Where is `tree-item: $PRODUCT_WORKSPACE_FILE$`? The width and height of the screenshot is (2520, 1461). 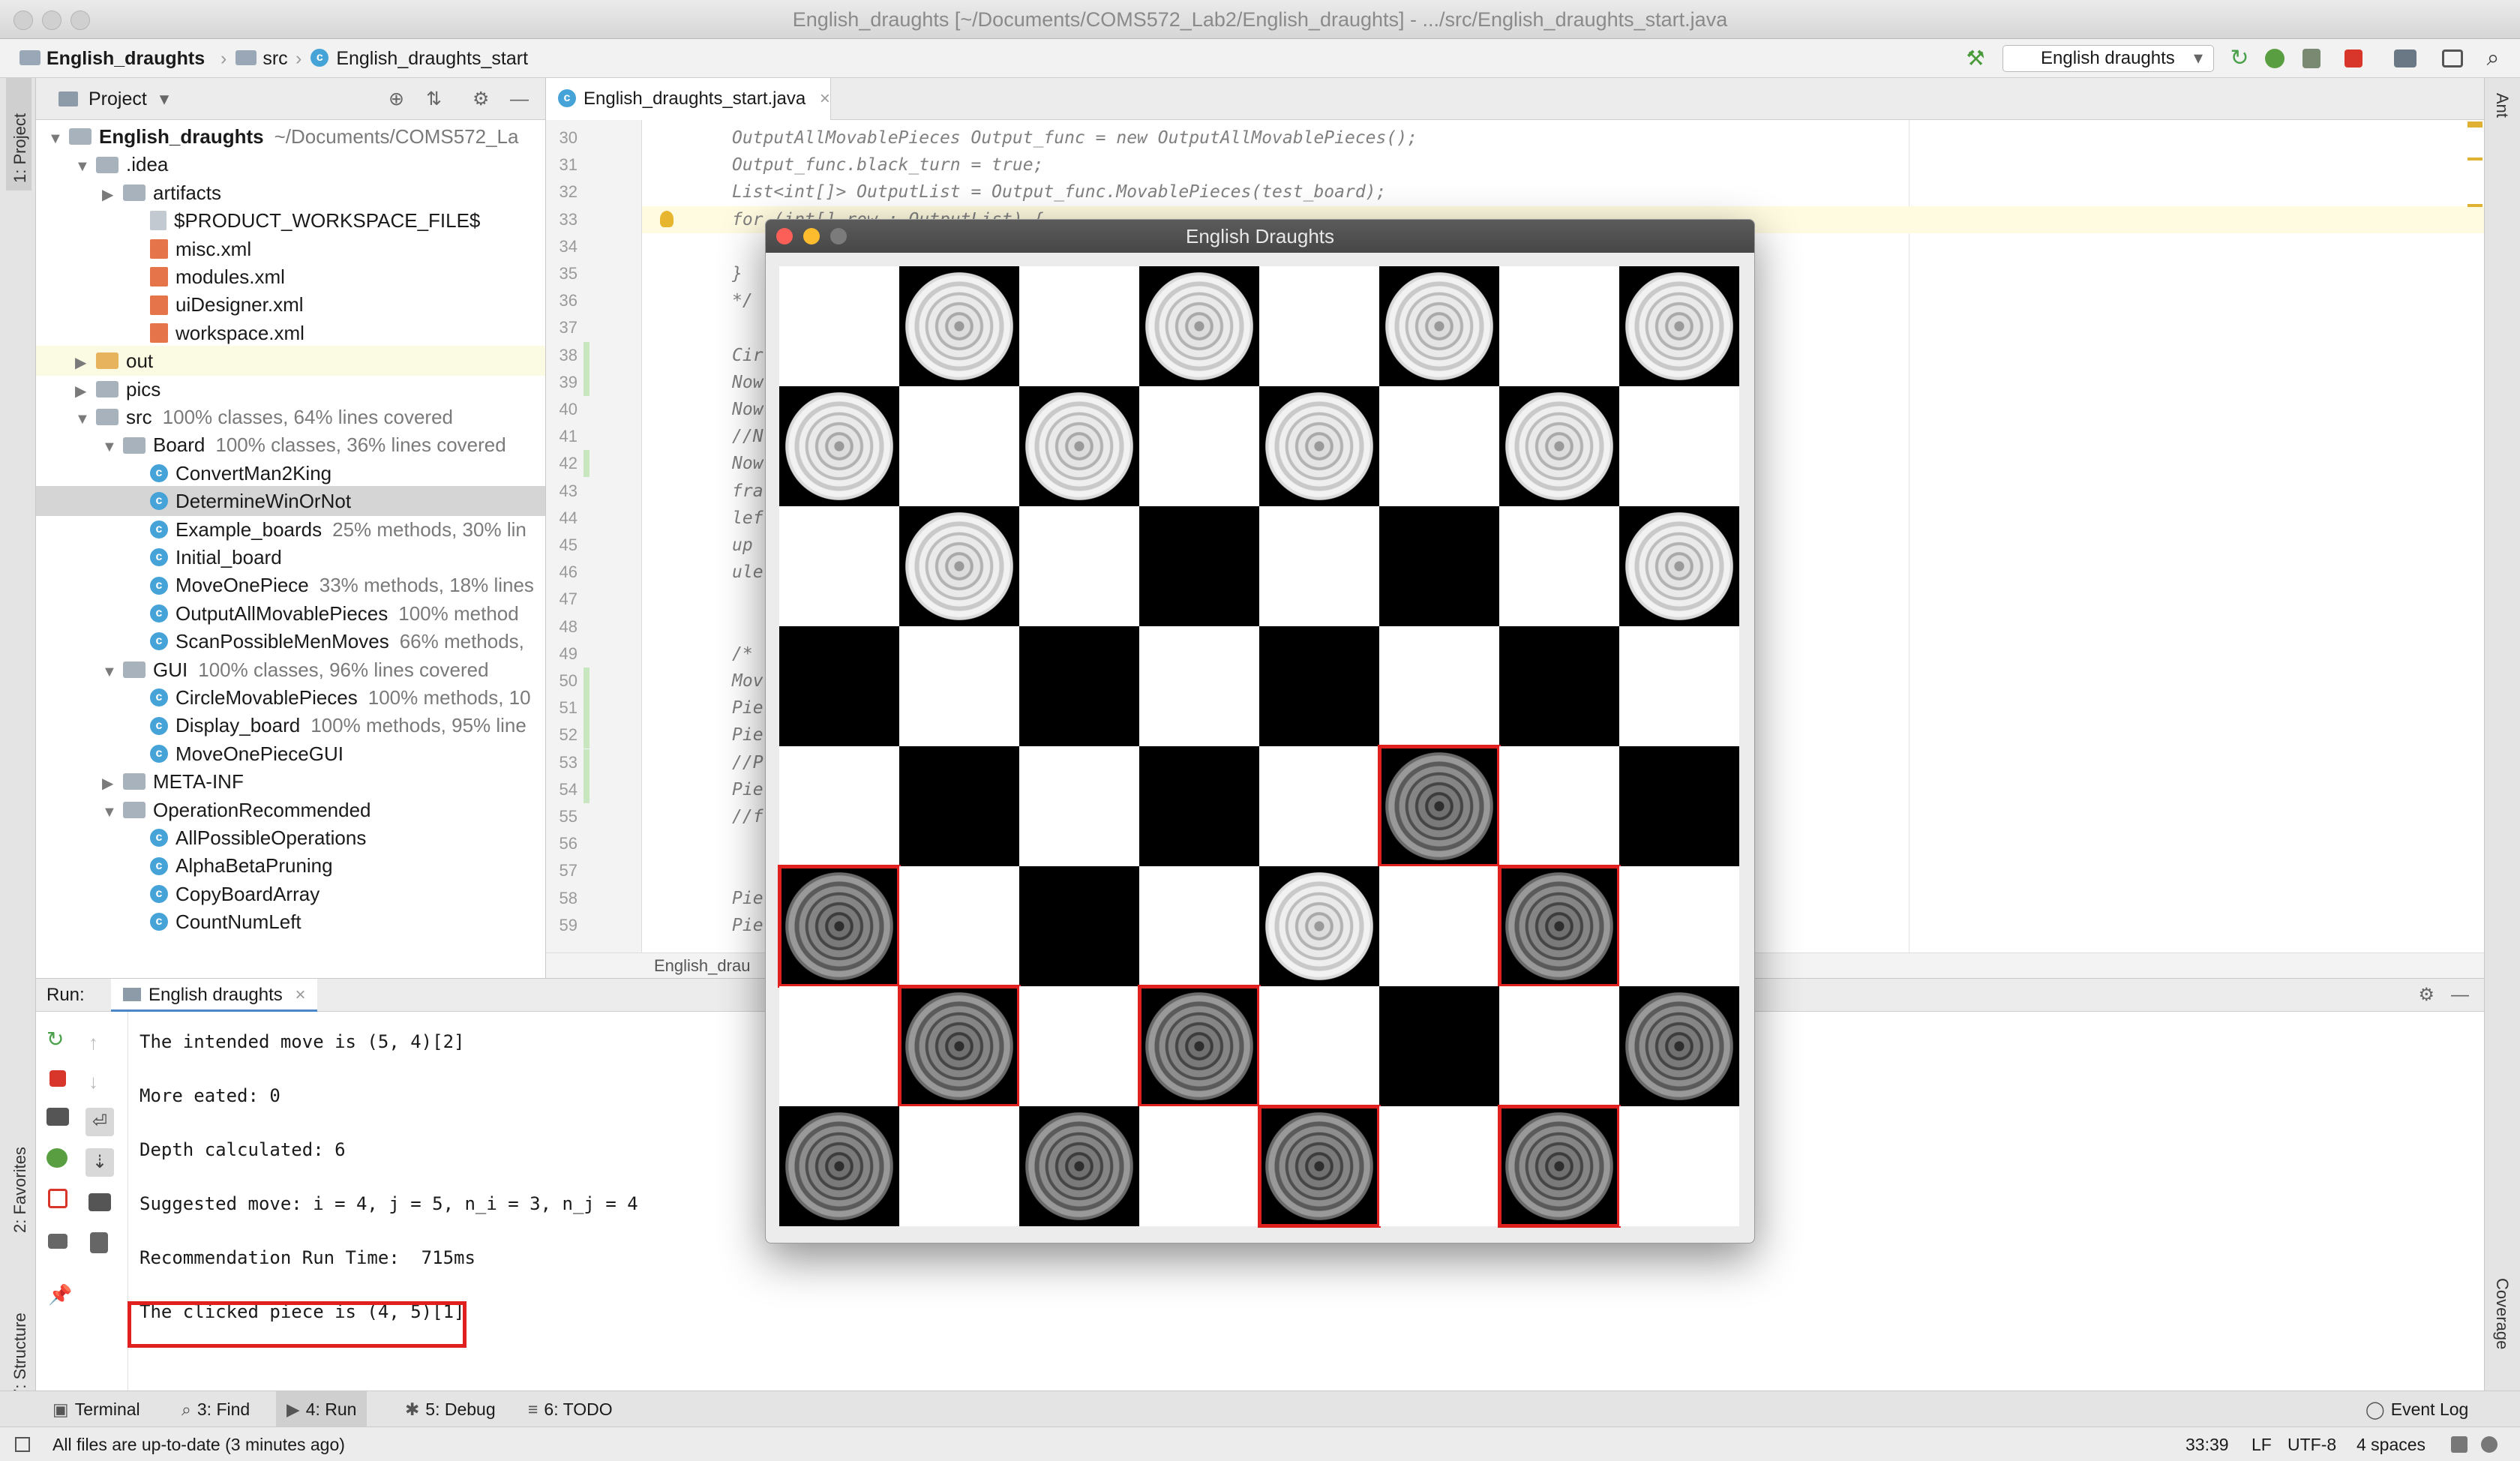 tree-item: $PRODUCT_WORKSPACE_FILE$ is located at coordinates (290, 221).